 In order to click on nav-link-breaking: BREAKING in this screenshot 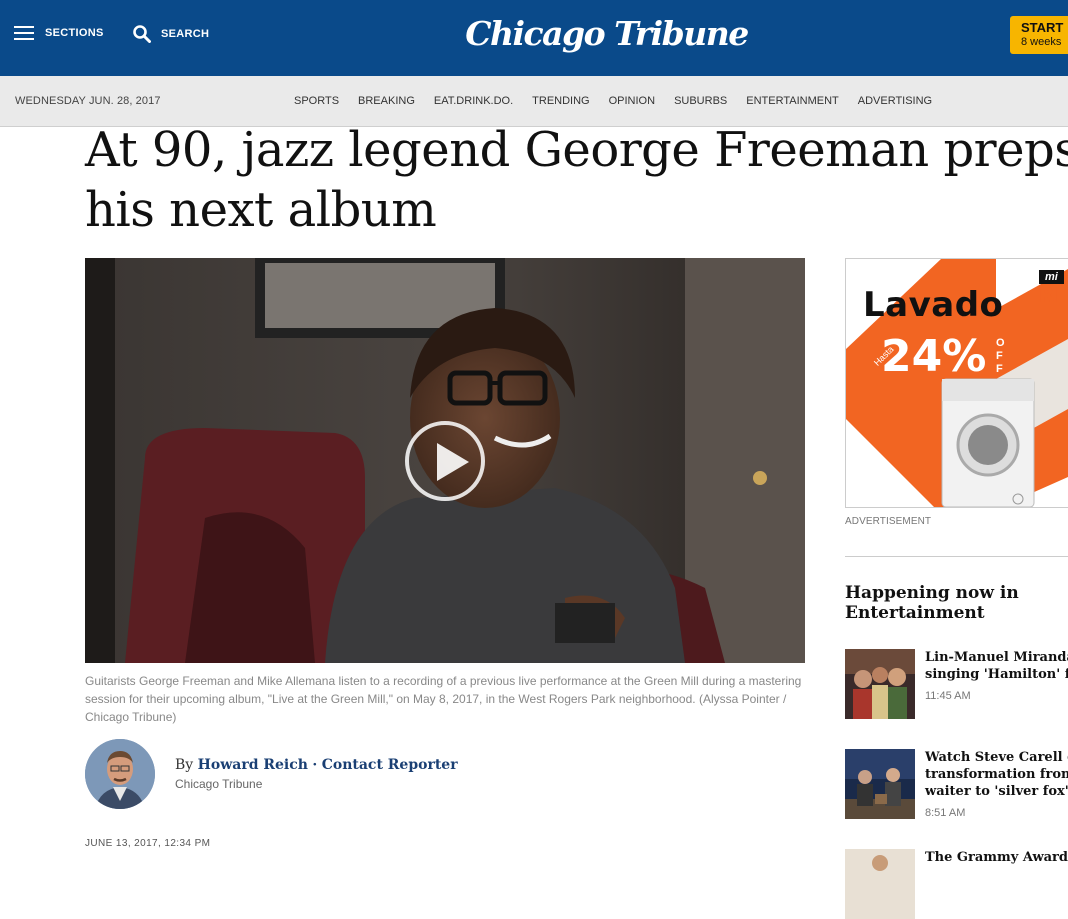, I will do `click(386, 101)`.